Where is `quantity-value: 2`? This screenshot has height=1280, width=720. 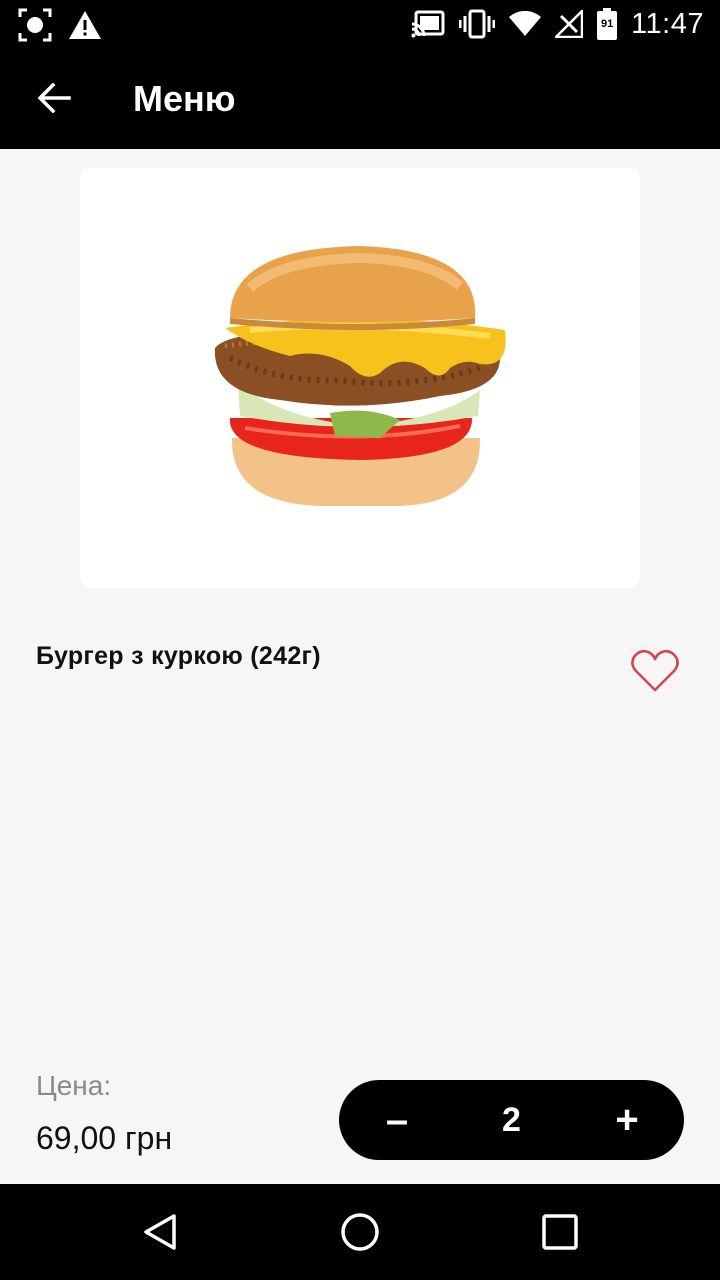
quantity-value: 2 is located at coordinates (511, 1119).